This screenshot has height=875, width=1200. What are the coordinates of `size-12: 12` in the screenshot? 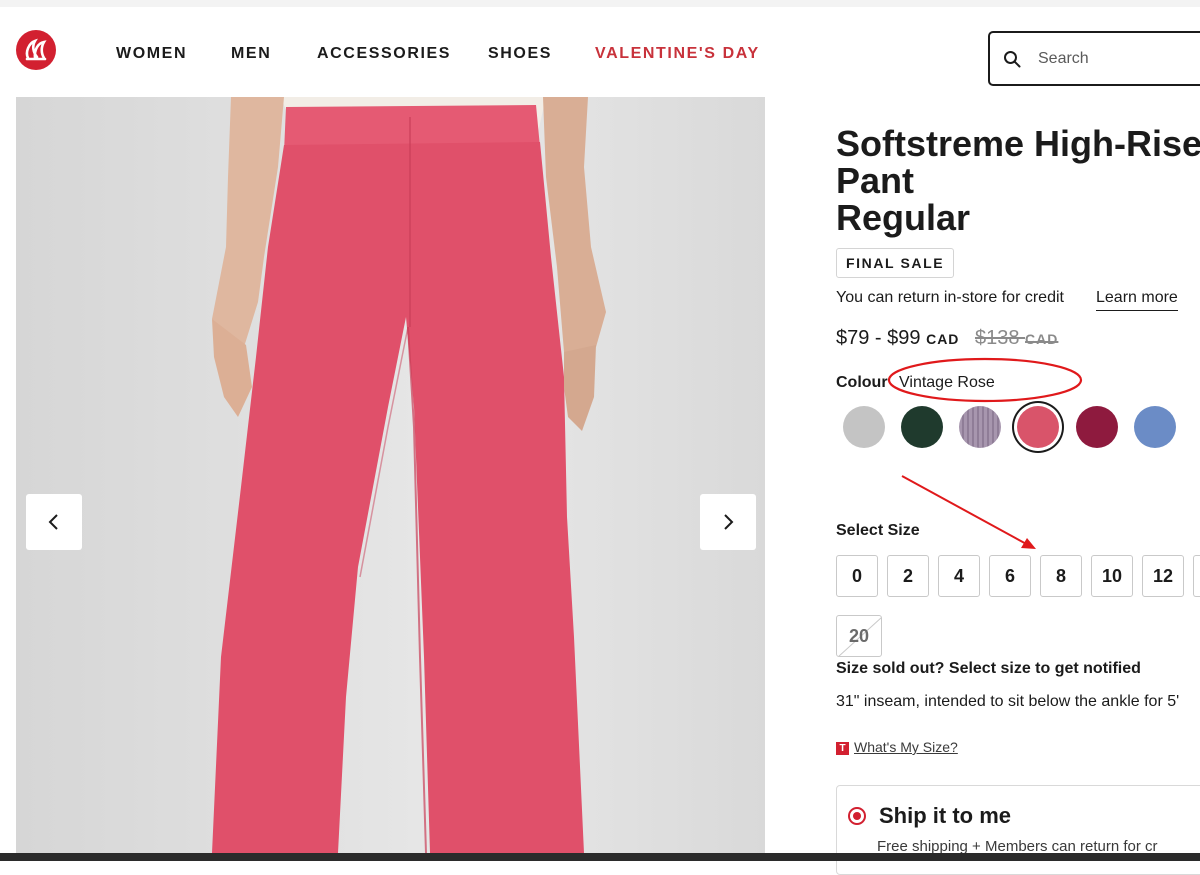 It's located at (1163, 576).